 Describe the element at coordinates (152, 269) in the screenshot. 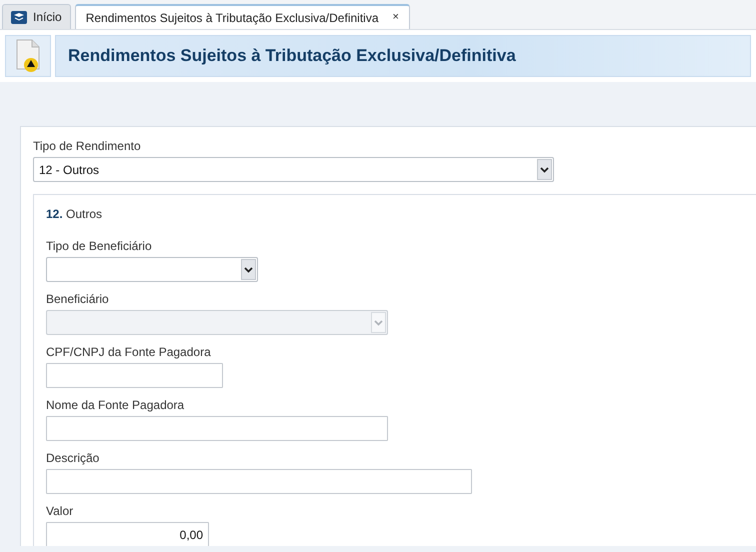

I see `select-field` at that location.